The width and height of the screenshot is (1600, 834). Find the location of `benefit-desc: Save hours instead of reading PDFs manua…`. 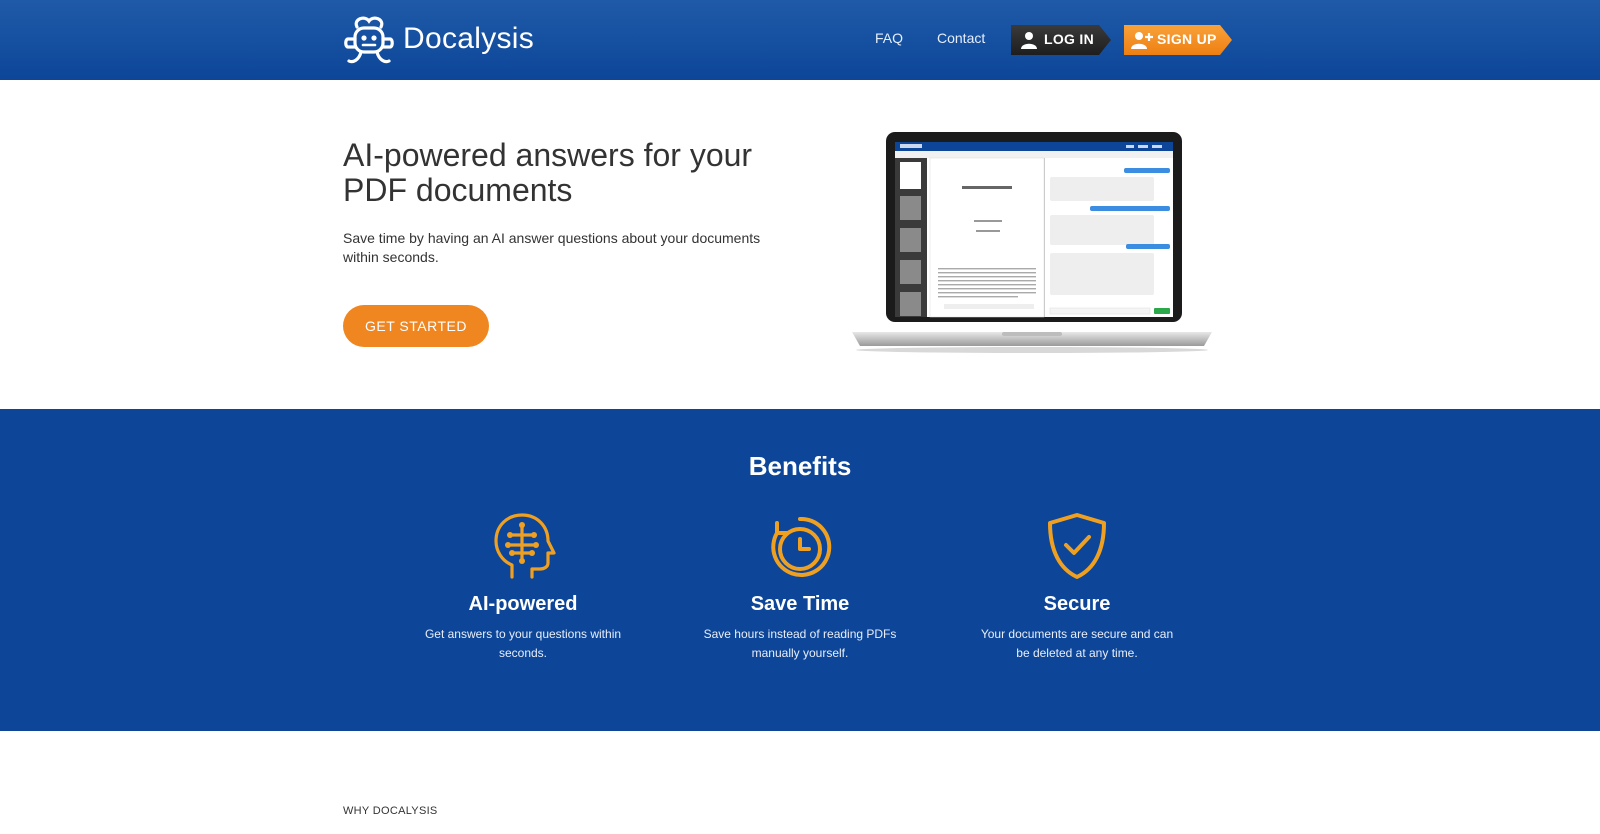

benefit-desc: Save hours instead of reading PDFs manua… is located at coordinates (800, 643).